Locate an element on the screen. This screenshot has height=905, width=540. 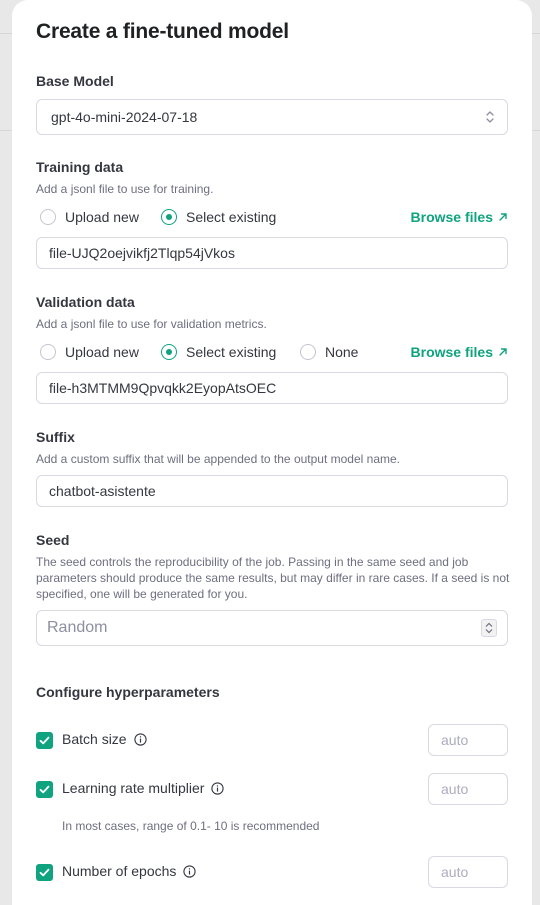
validation-none-radio: None is located at coordinates (329, 352).